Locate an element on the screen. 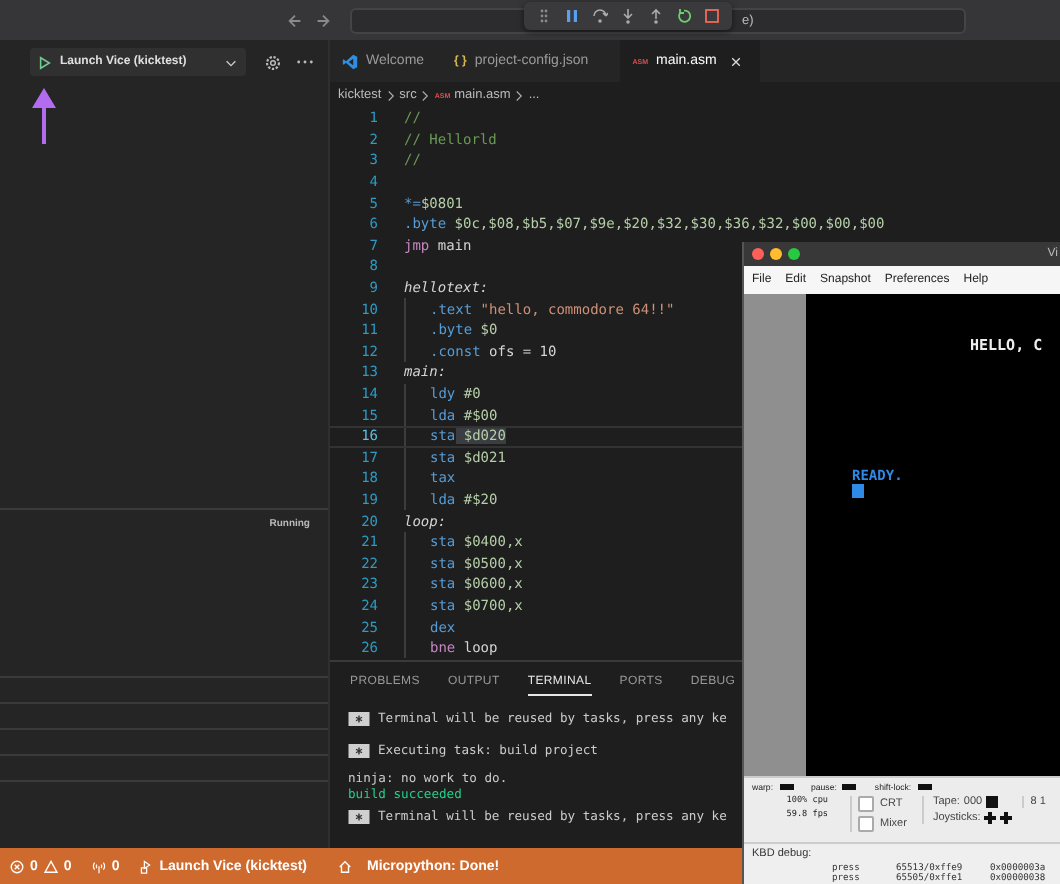  step-out-icon is located at coordinates (656, 16).